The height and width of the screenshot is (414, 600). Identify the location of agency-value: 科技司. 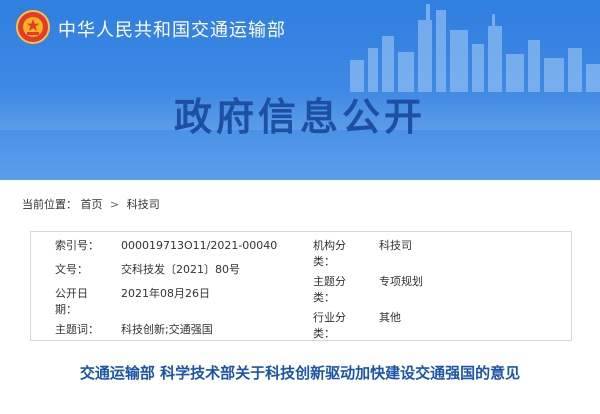
(395, 245).